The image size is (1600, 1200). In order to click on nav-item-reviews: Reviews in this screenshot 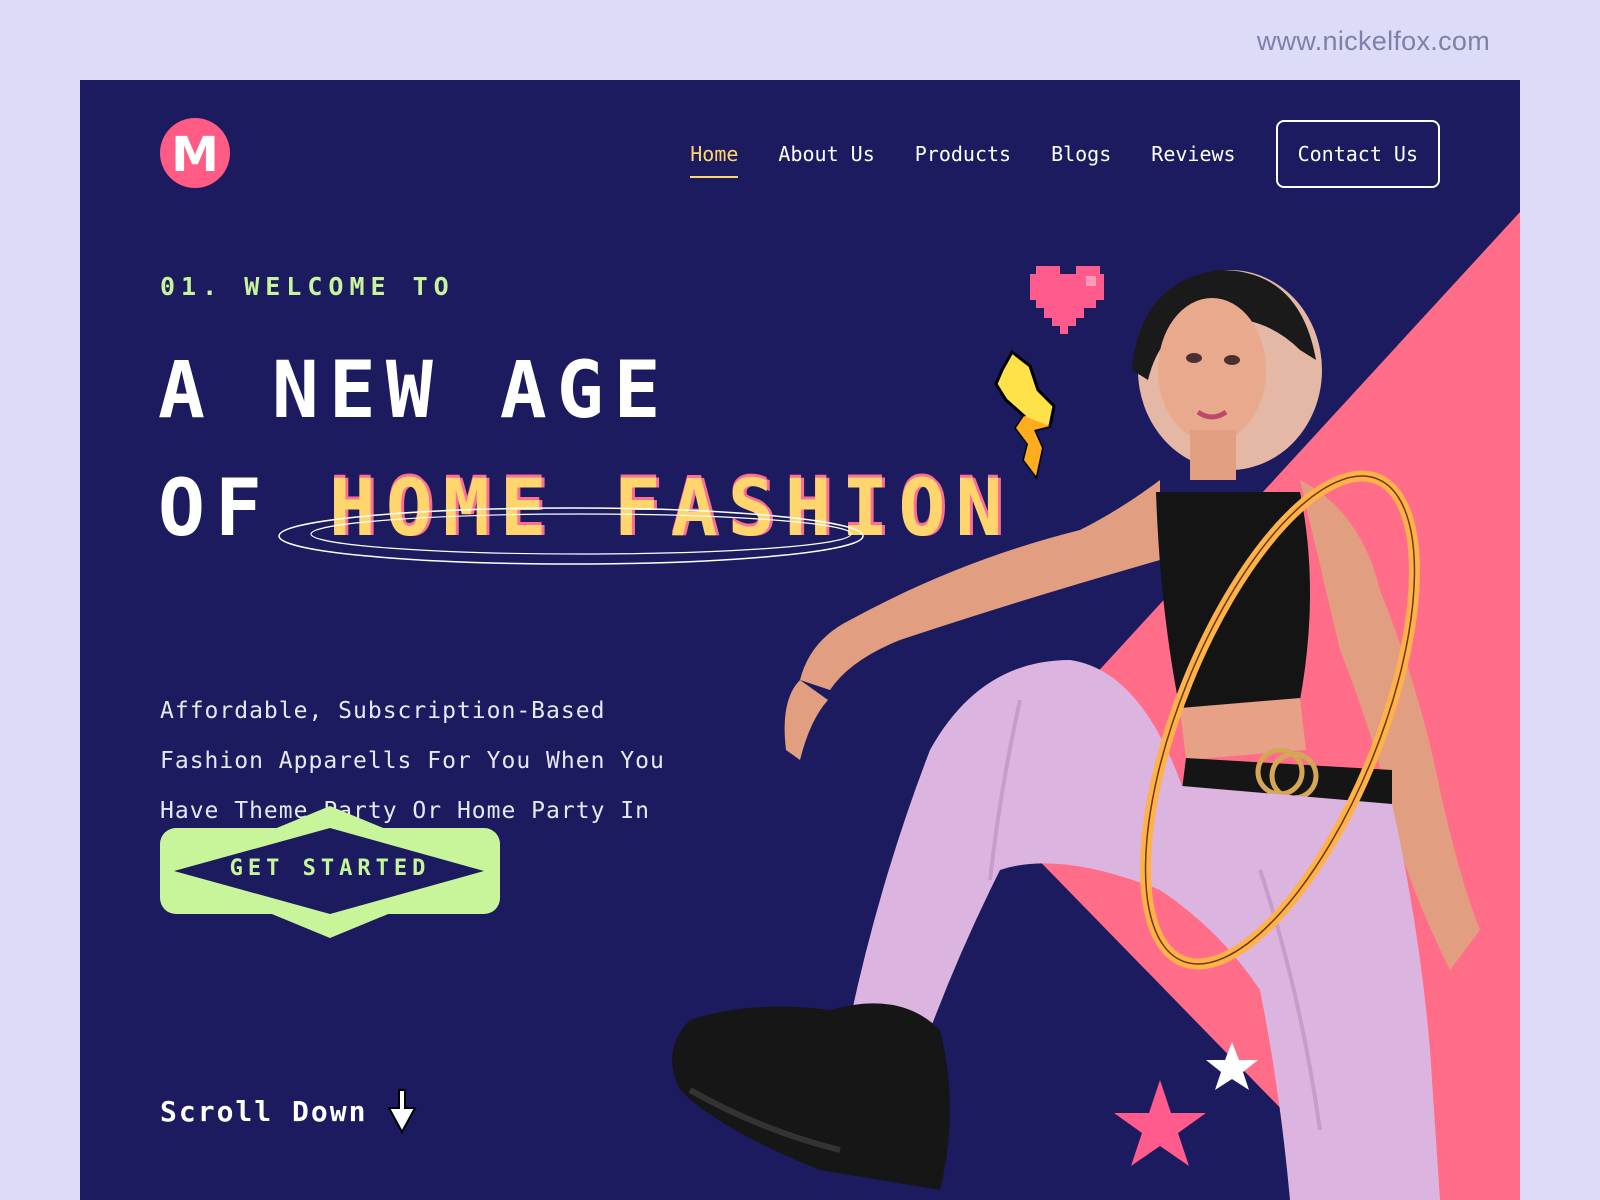, I will do `click(1193, 154)`.